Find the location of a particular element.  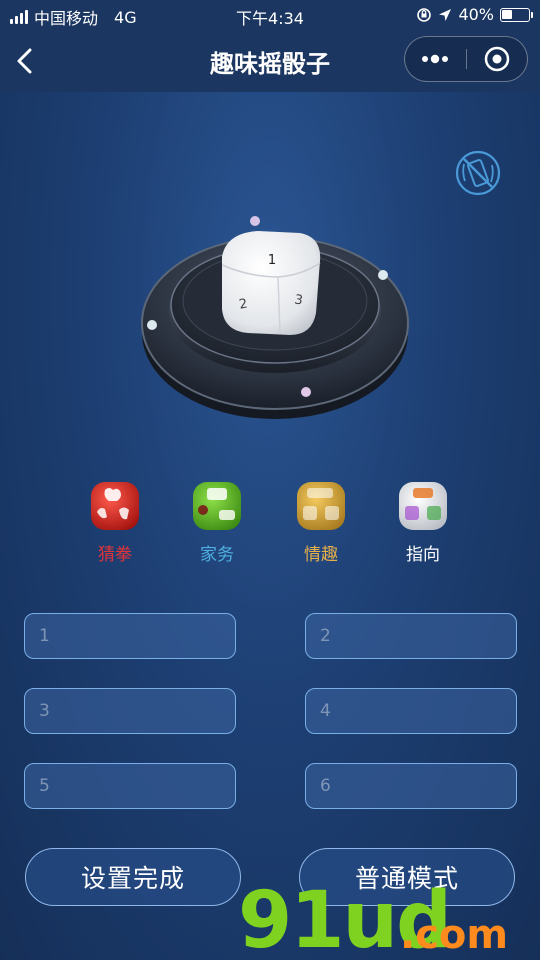

category-label: 猜拳 is located at coordinates (115, 555).